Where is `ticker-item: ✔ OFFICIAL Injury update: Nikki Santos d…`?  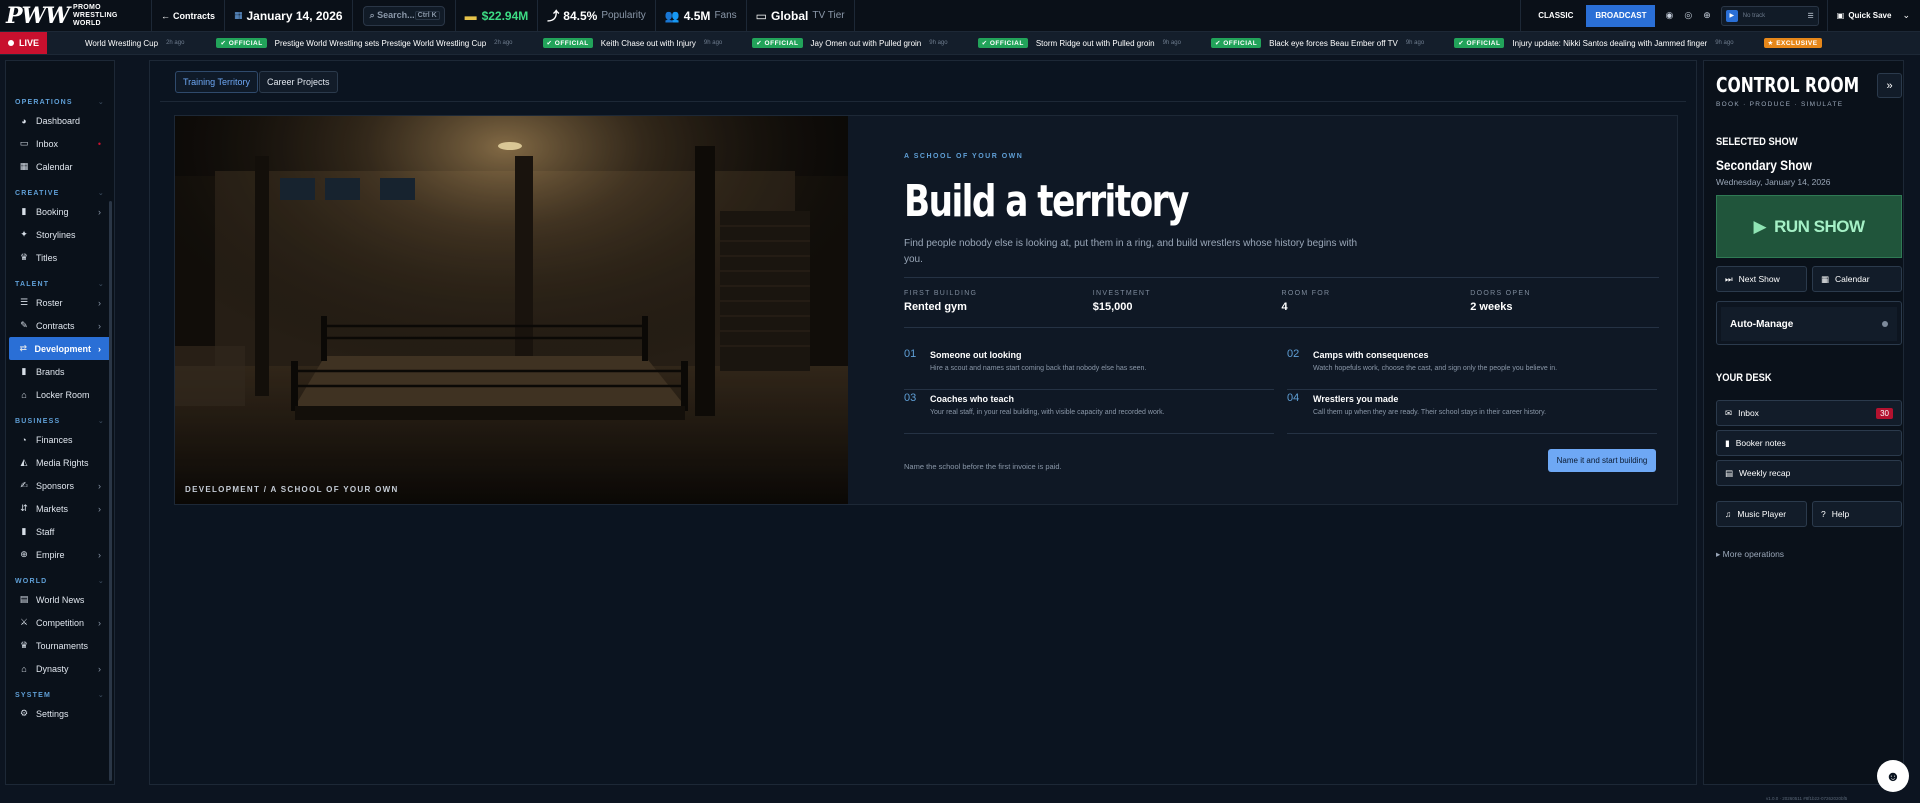 ticker-item: ✔ OFFICIAL Injury update: Nikki Santos d… is located at coordinates (1600, 43).